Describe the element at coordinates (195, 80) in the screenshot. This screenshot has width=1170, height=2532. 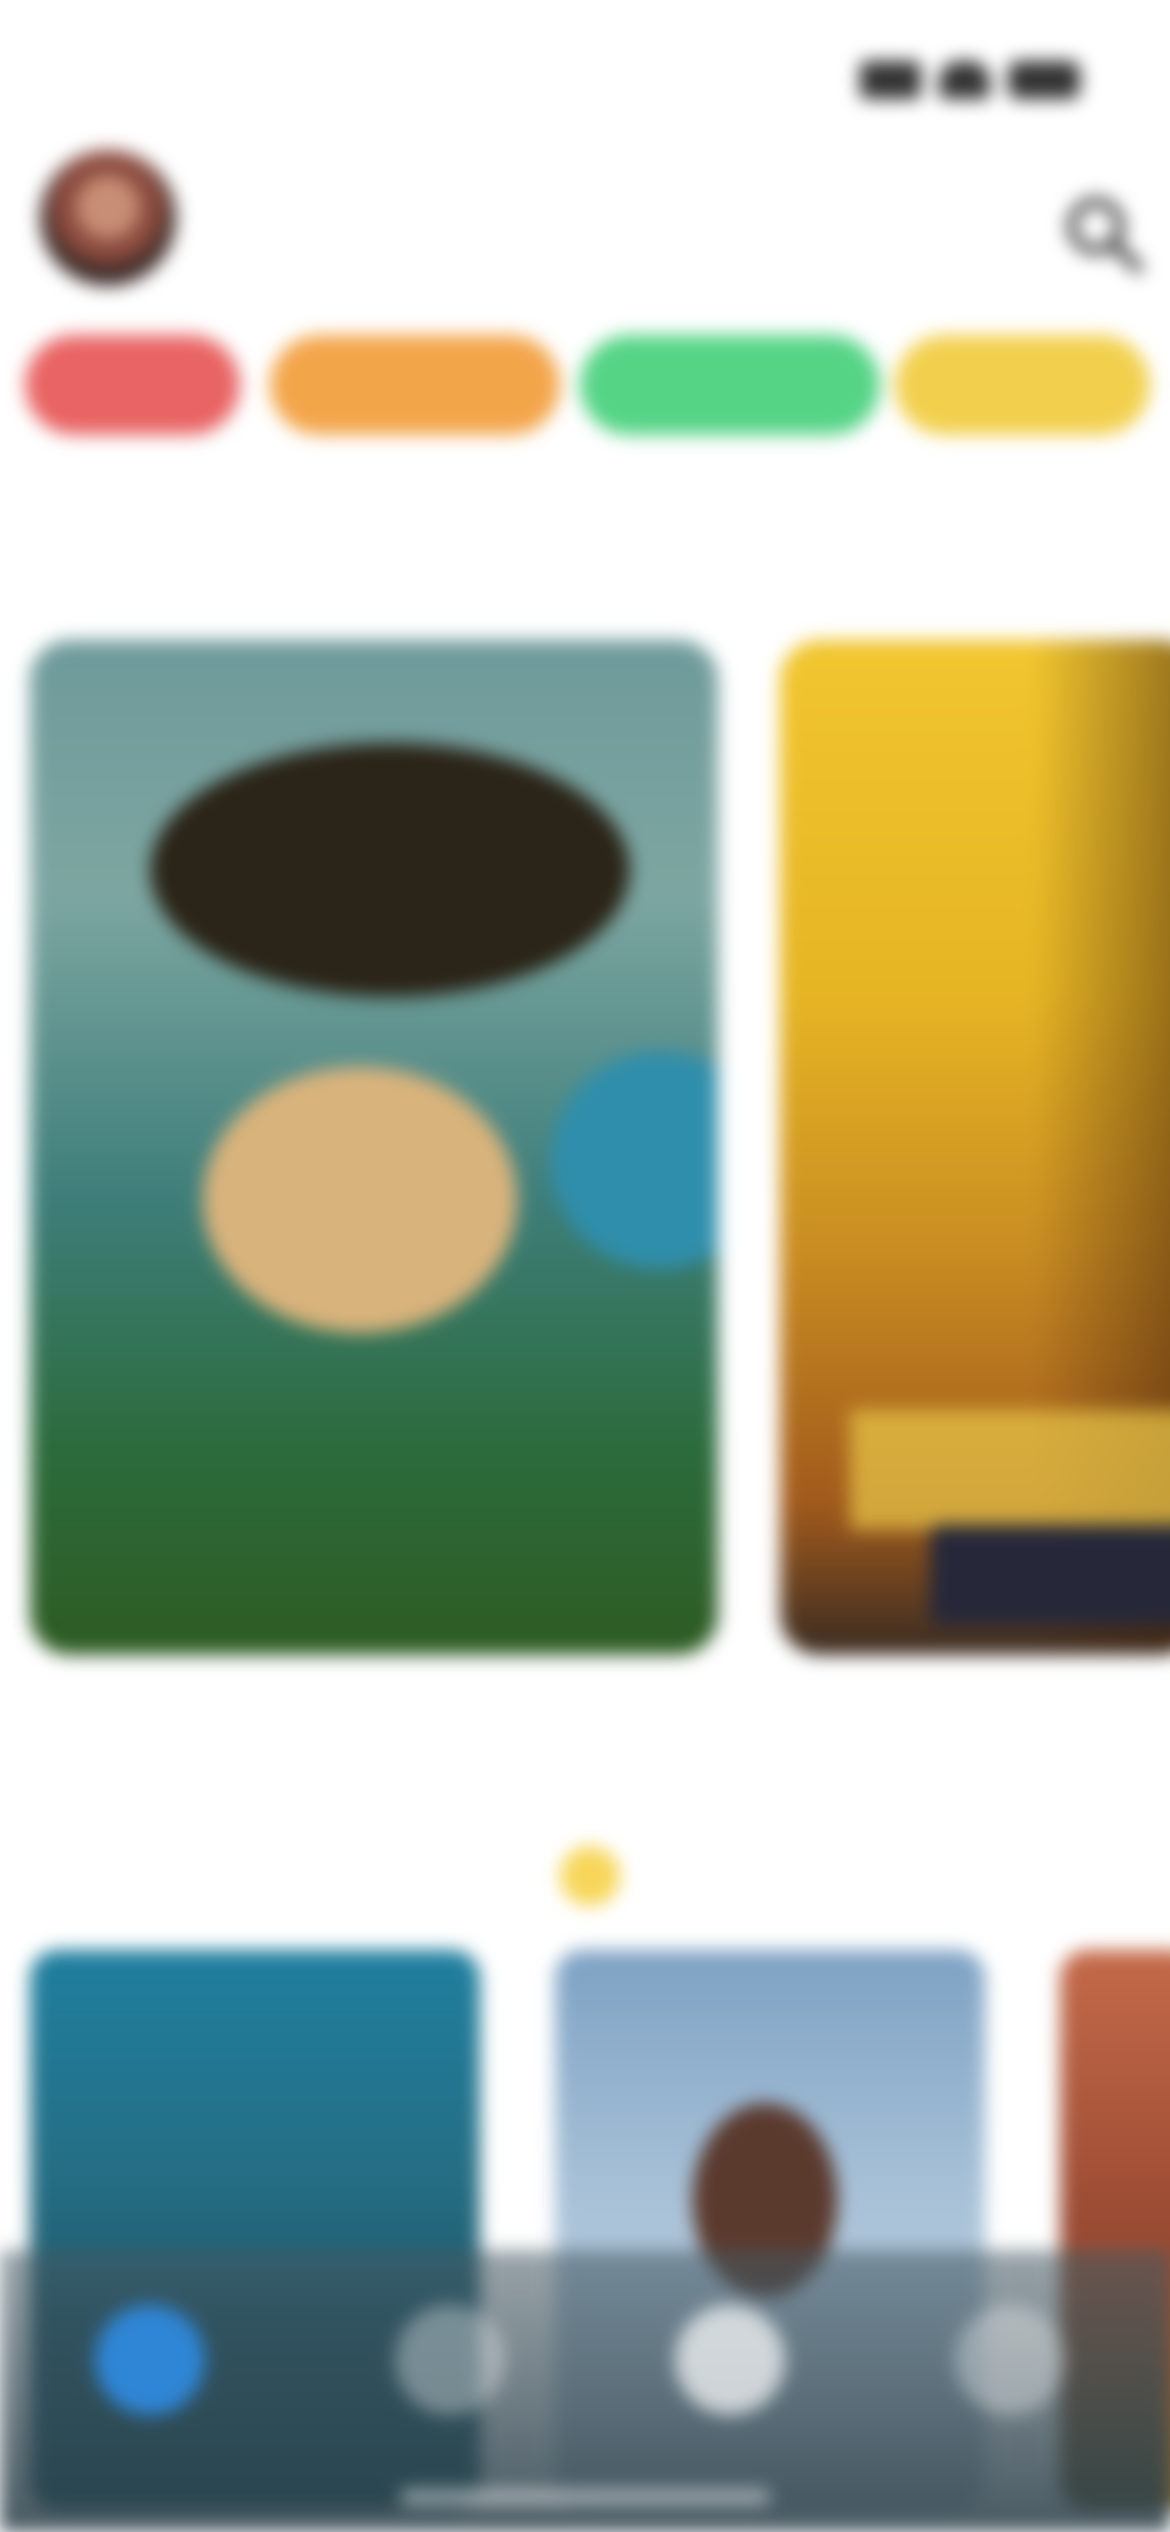
I see `status-time` at that location.